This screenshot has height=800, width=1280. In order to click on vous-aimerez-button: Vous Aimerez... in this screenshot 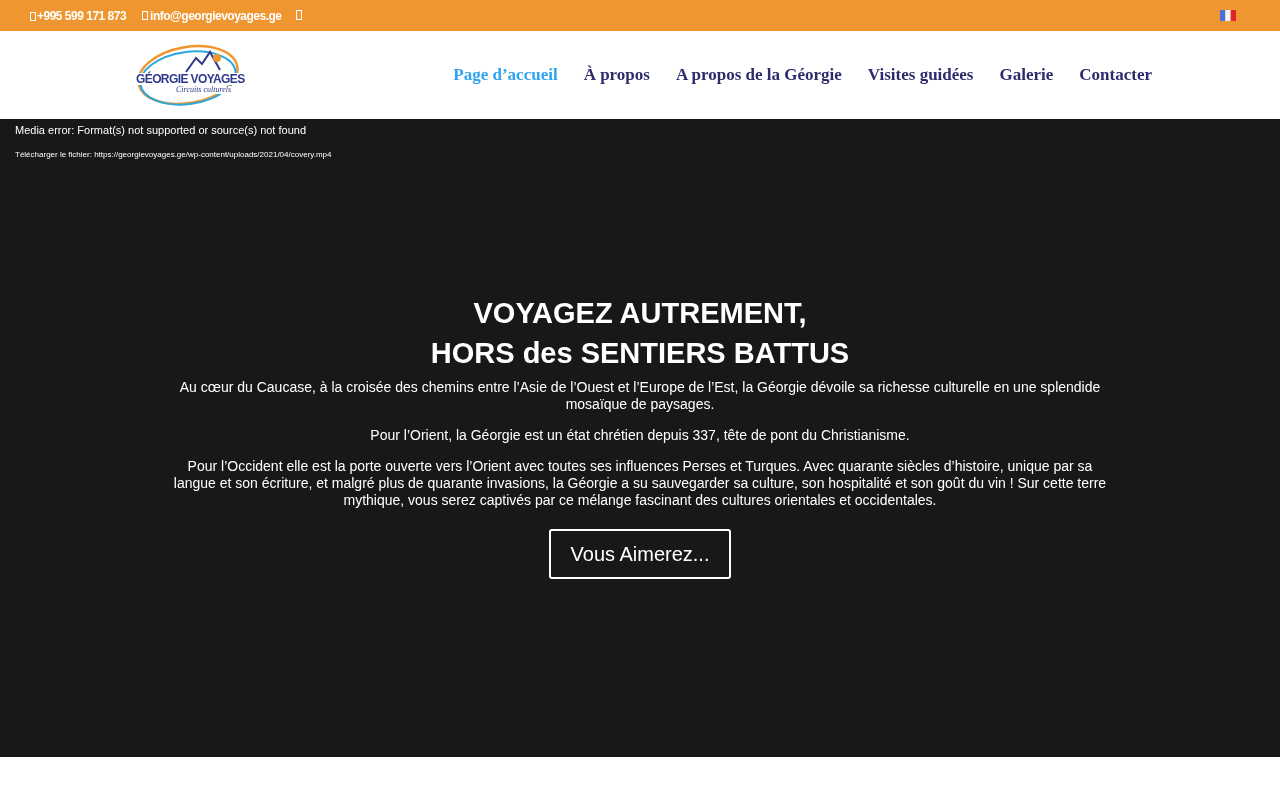, I will do `click(640, 554)`.